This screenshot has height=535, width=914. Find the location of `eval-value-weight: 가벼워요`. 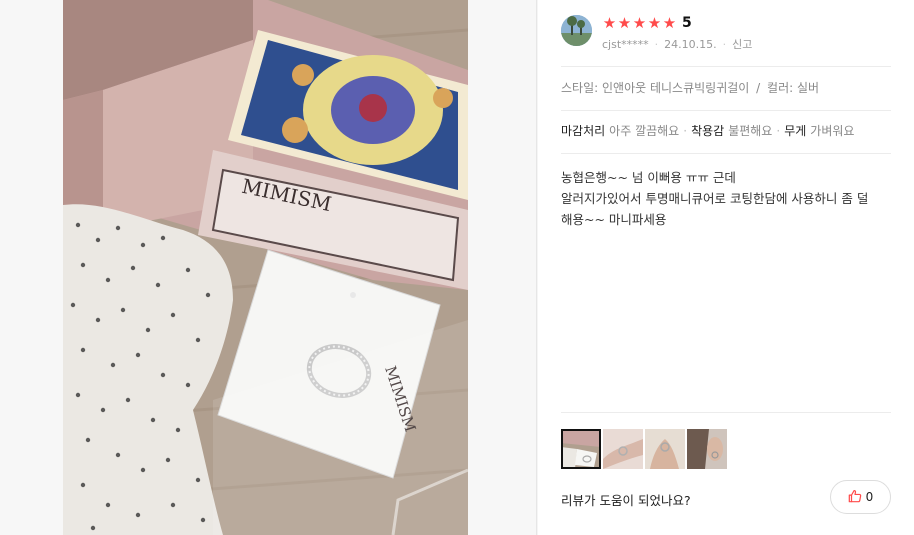

eval-value-weight: 가벼워요 is located at coordinates (832, 131).